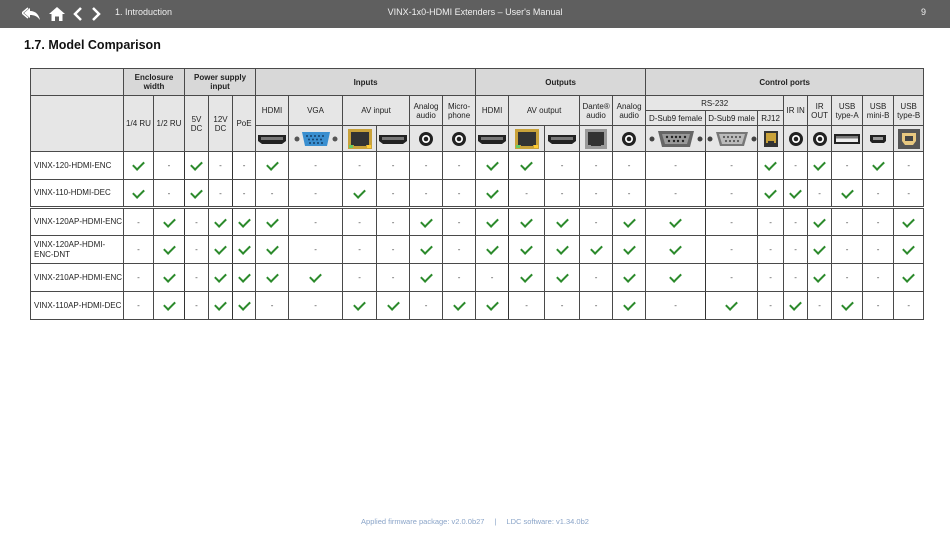 Image resolution: width=950 pixels, height=533 pixels. Describe the element at coordinates (547, 521) in the screenshot. I see `ldc-version: LDC software: v1.34.0b2` at that location.